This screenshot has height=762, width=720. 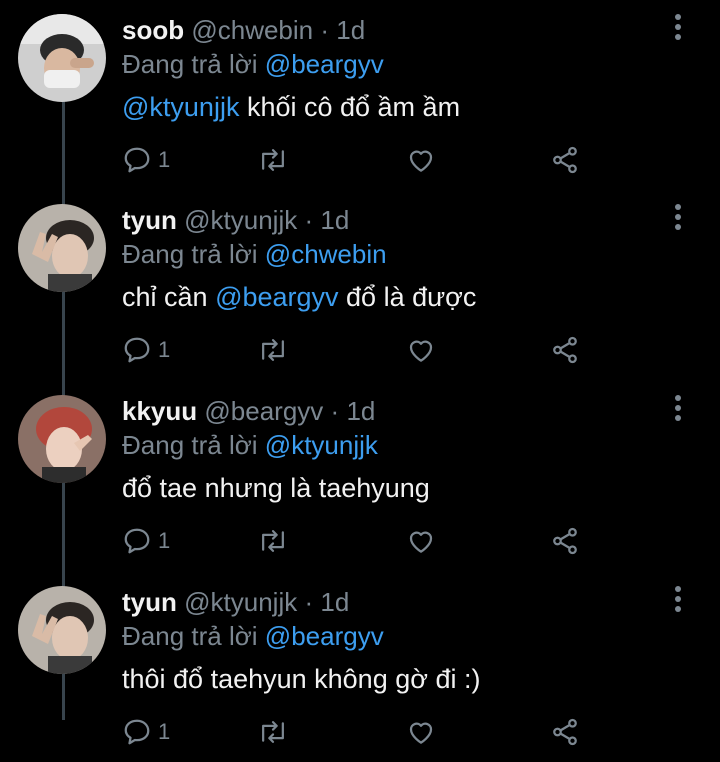 What do you see at coordinates (169, 297) in the screenshot?
I see `tweet-text-segment: chỉ cần` at bounding box center [169, 297].